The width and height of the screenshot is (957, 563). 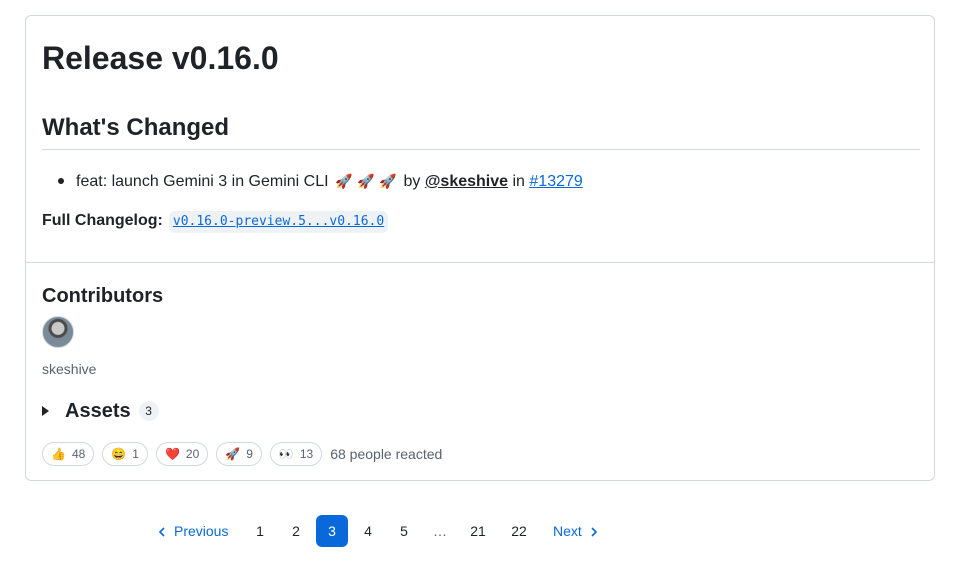 I want to click on section-divider, so click(x=480, y=262).